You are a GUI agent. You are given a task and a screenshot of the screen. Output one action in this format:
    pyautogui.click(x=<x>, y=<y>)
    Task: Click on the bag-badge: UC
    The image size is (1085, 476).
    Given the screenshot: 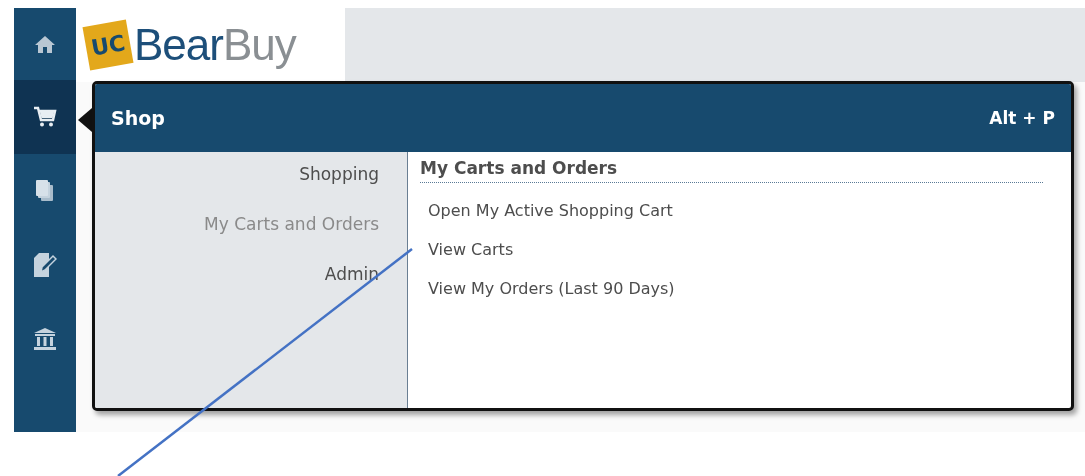 What is the action you would take?
    pyautogui.click(x=108, y=45)
    